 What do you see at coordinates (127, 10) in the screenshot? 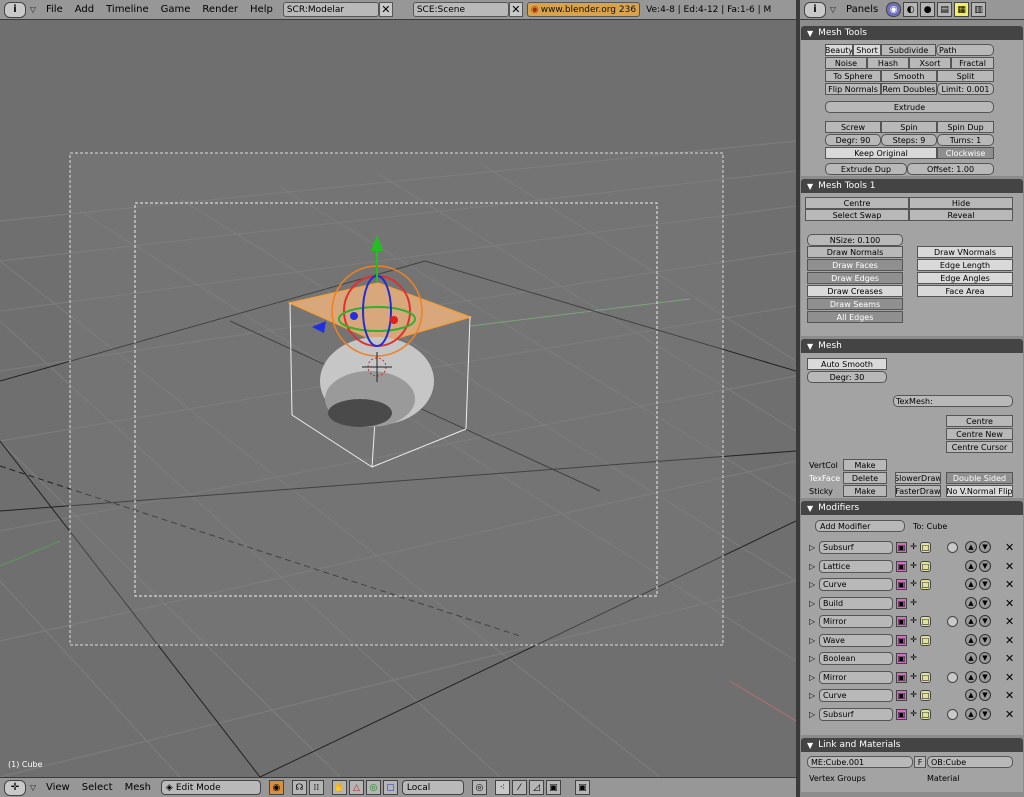
I see `menu-timeline: Timeline` at bounding box center [127, 10].